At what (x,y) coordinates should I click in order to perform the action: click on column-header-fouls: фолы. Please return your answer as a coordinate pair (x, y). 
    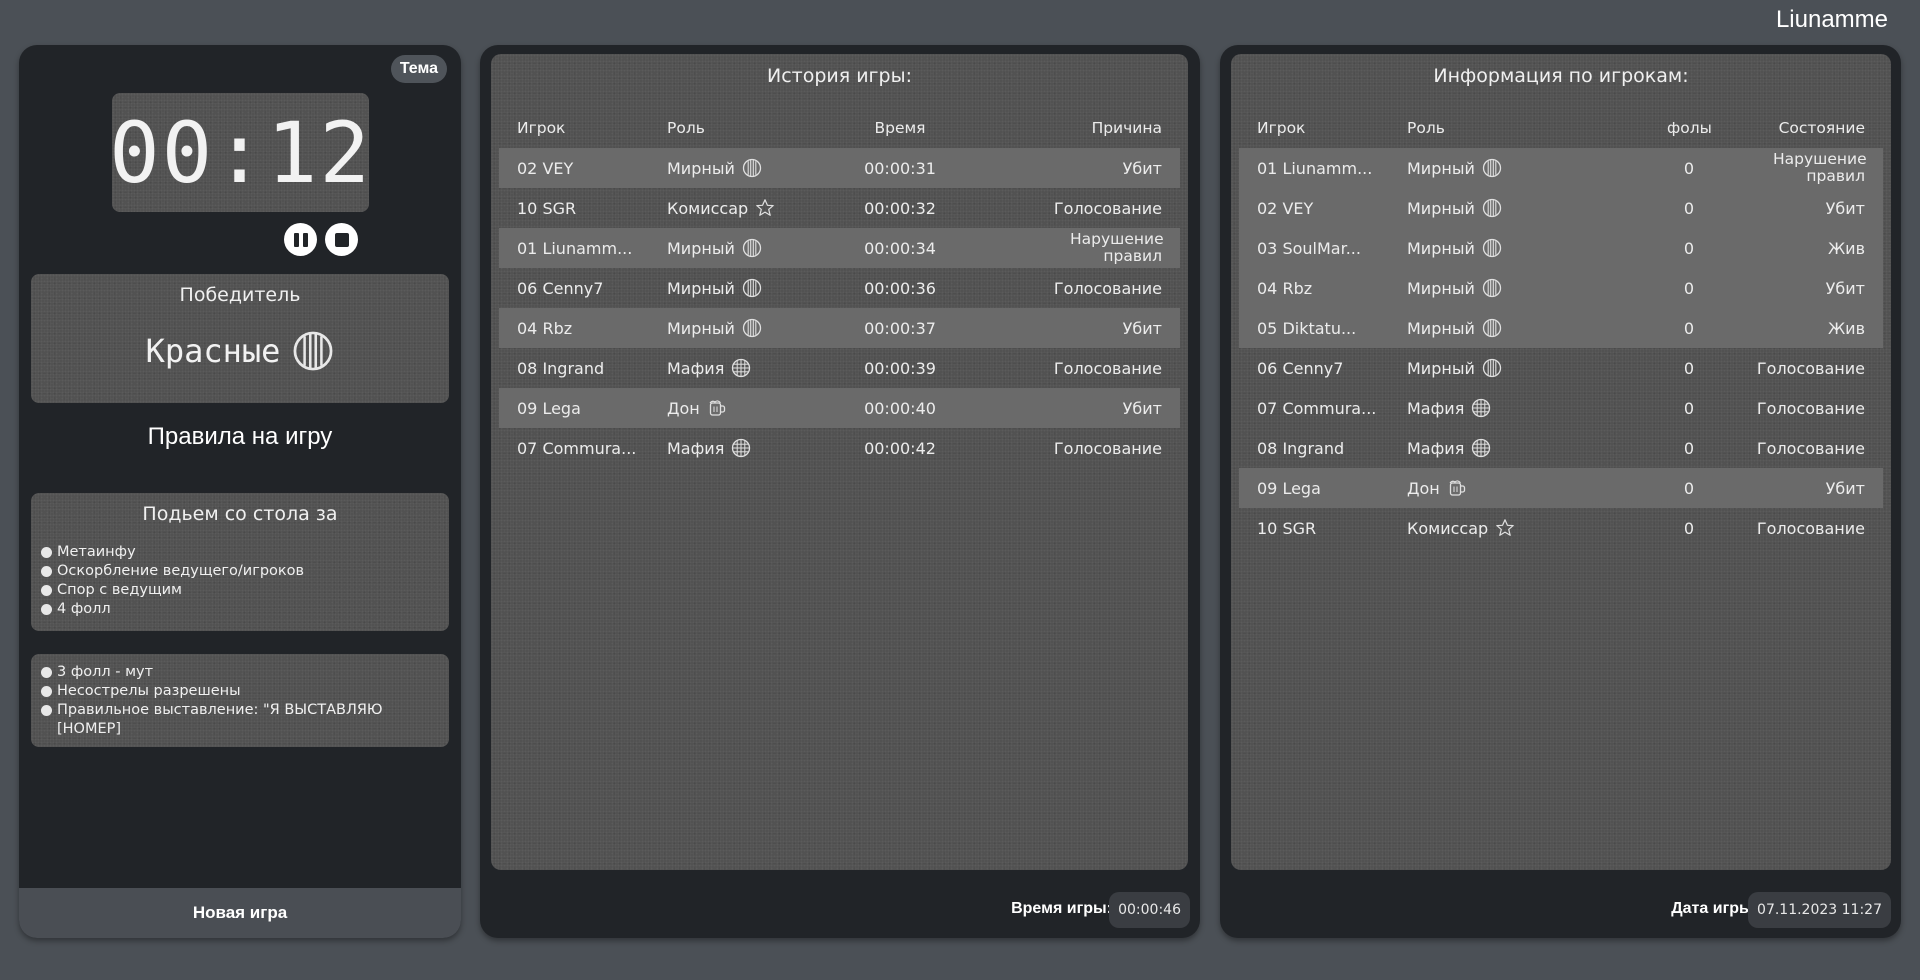
    Looking at the image, I should click on (1689, 128).